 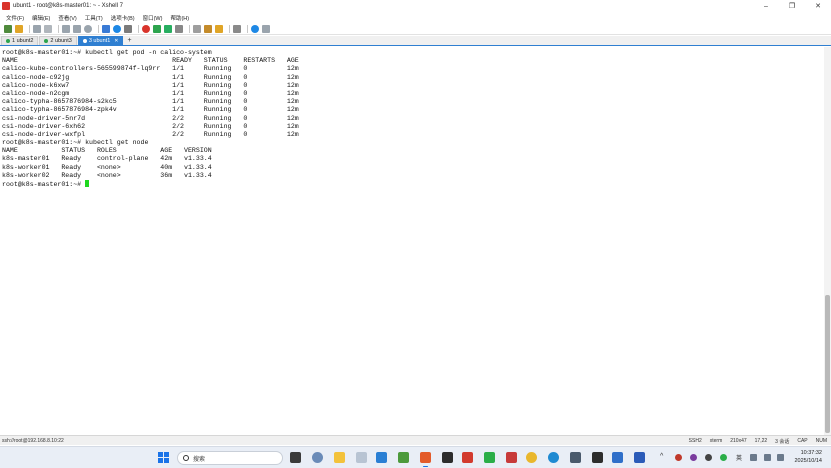 What do you see at coordinates (639, 457) in the screenshot?
I see `word-icon` at bounding box center [639, 457].